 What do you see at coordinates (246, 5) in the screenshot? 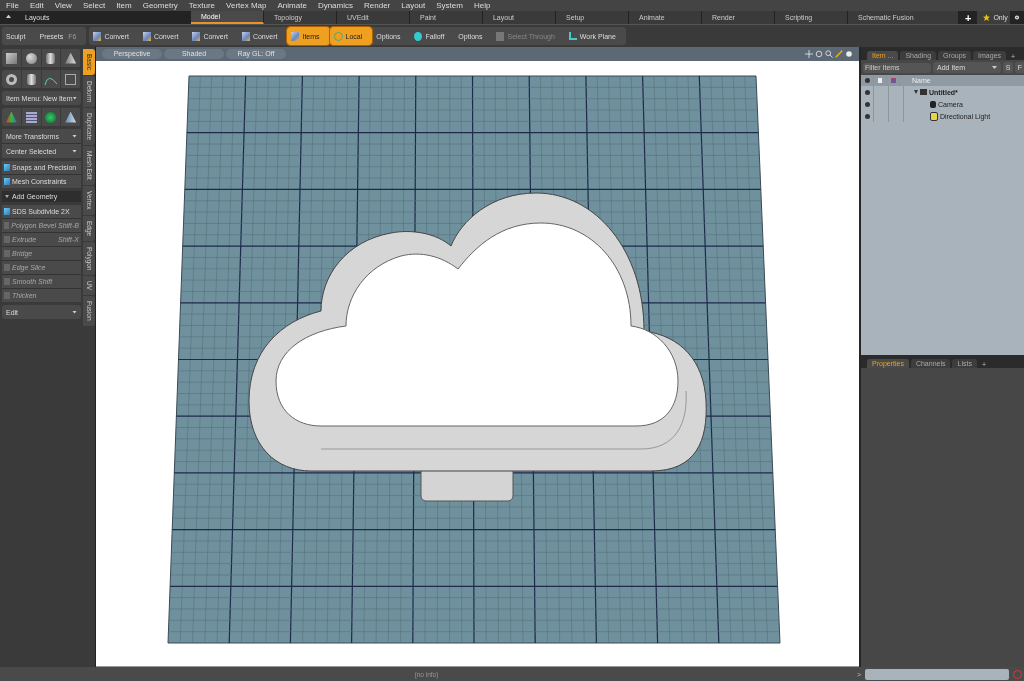
I see `menu-item: Vertex Map` at bounding box center [246, 5].